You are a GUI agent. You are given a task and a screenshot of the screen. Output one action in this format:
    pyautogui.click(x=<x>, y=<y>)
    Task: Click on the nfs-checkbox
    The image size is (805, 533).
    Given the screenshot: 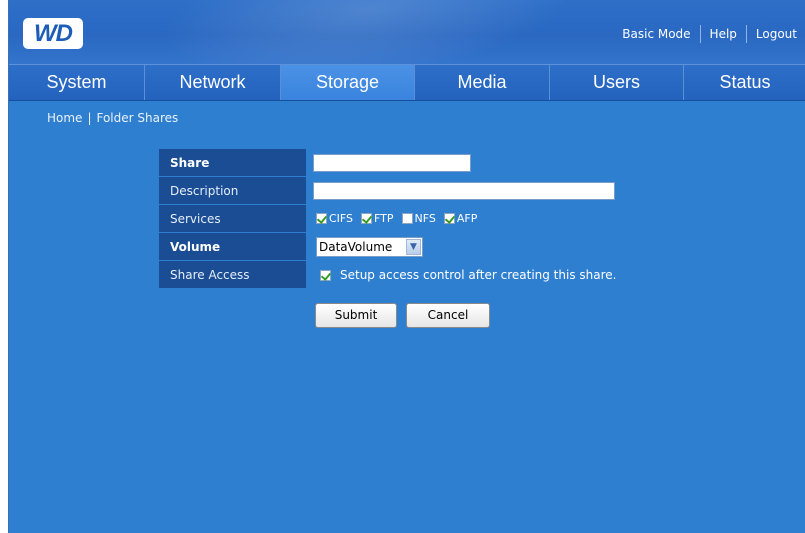 What is the action you would take?
    pyautogui.click(x=407, y=218)
    